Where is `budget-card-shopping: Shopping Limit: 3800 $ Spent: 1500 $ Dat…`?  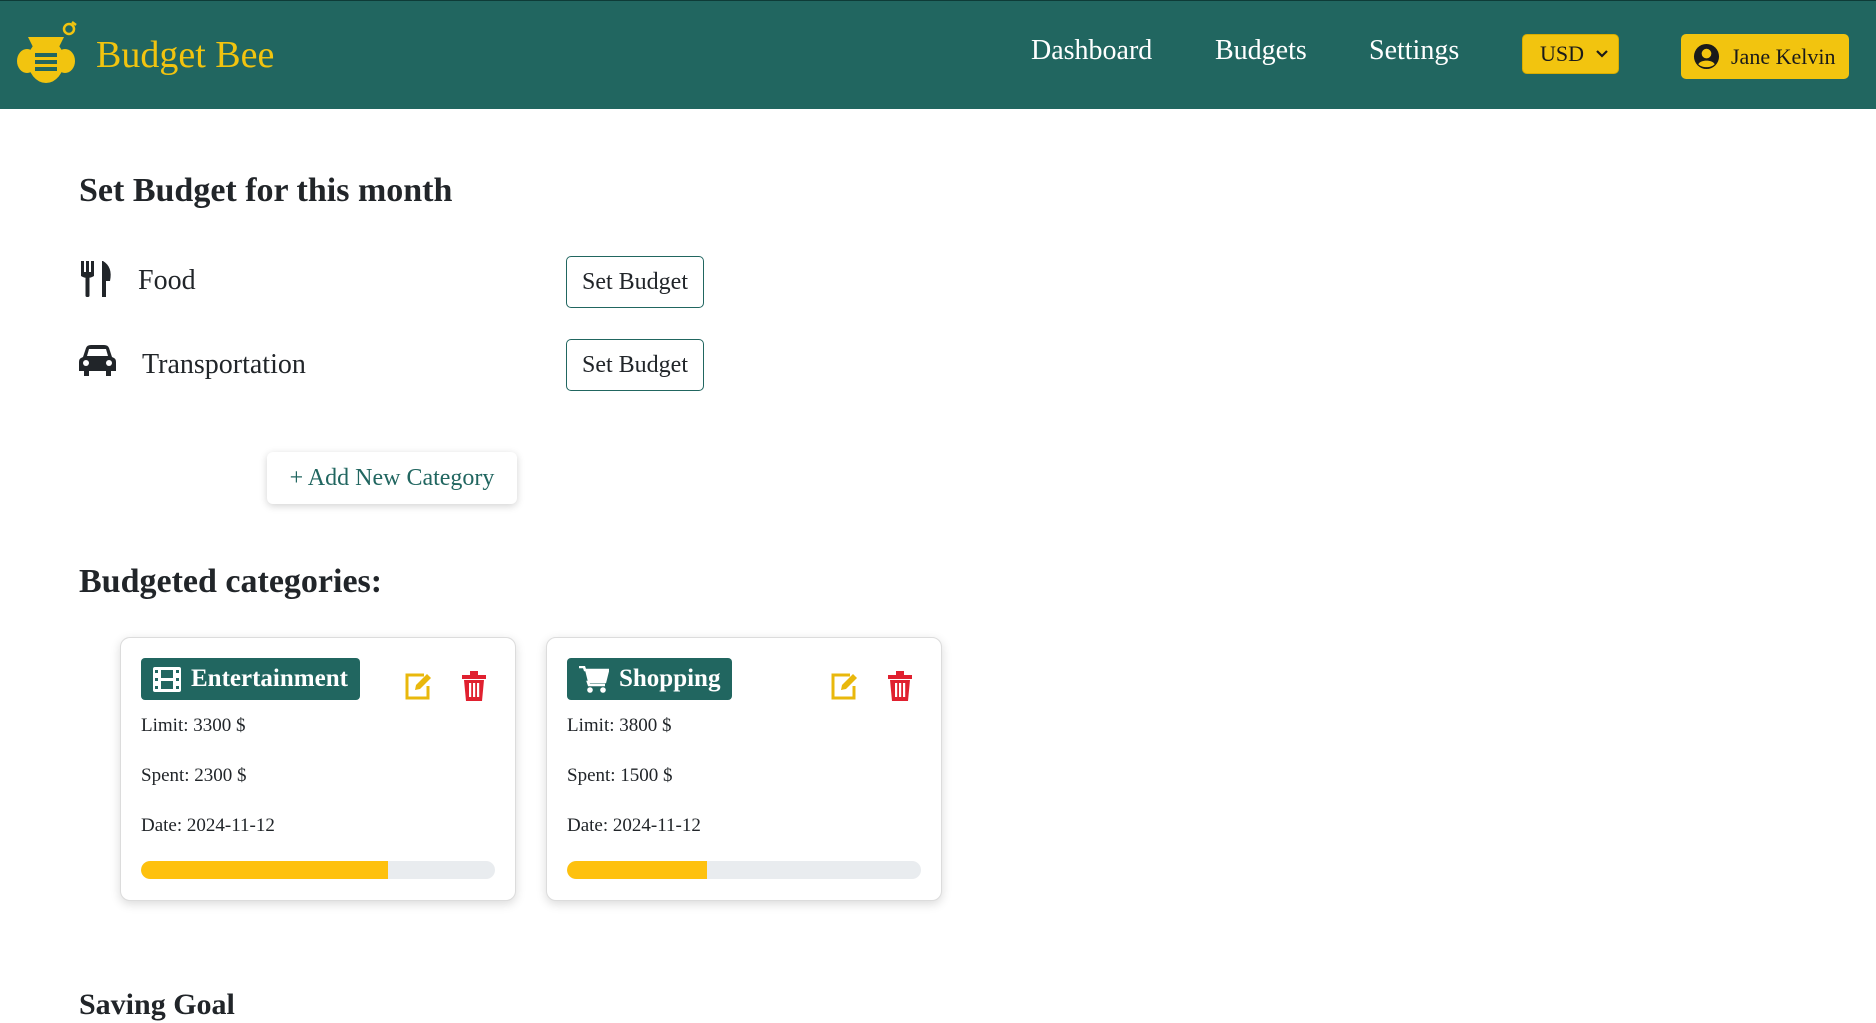
budget-card-shopping: Shopping Limit: 3800 $ Spent: 1500 $ Dat… is located at coordinates (744, 769).